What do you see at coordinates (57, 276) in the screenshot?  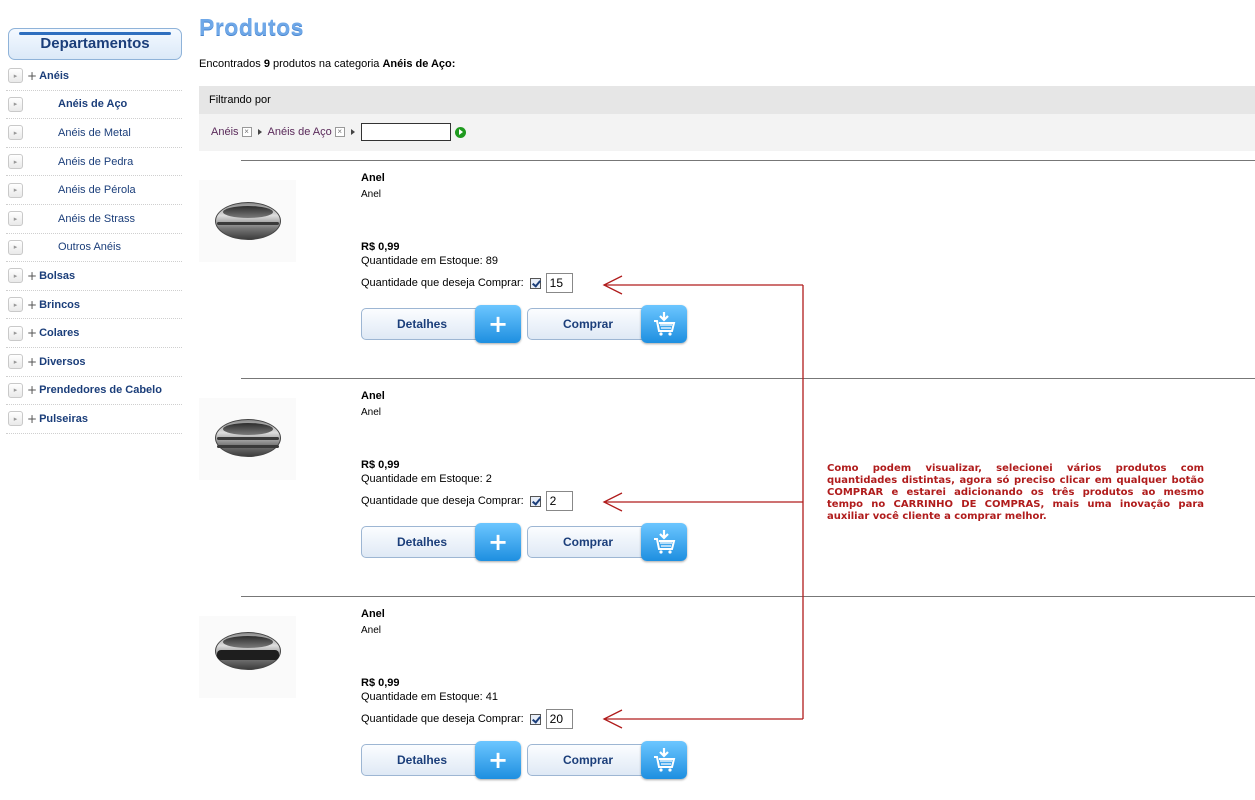 I see `sidebar-item-label: Bolsas` at bounding box center [57, 276].